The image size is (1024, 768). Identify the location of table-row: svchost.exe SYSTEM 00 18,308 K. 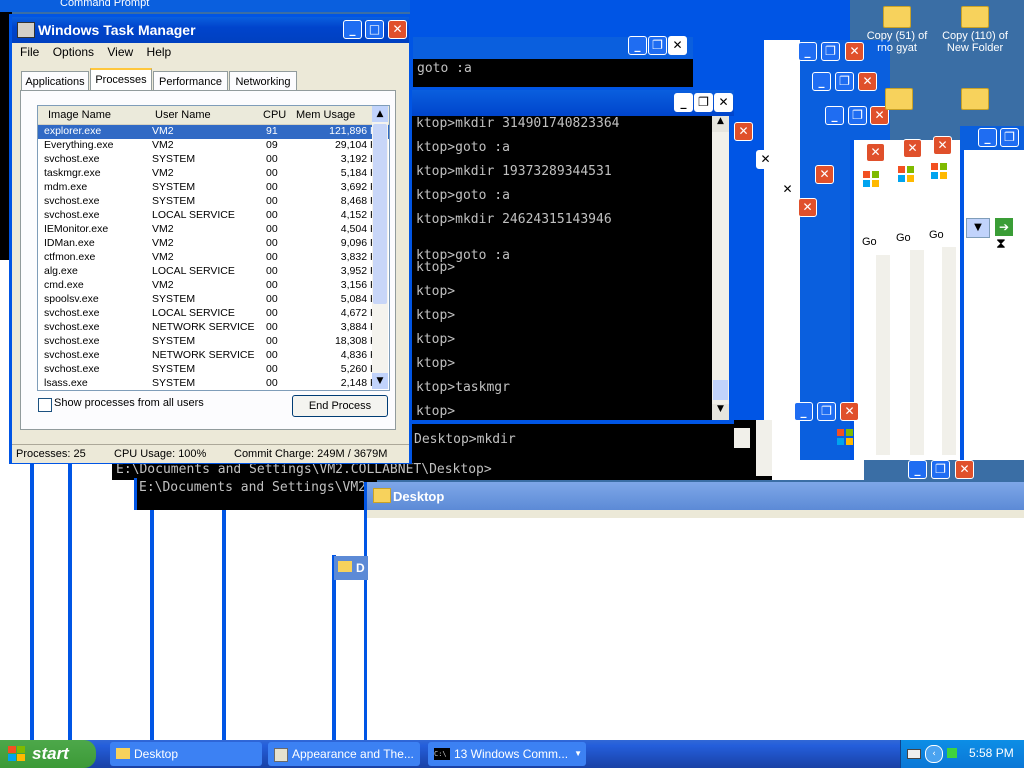
(213, 342).